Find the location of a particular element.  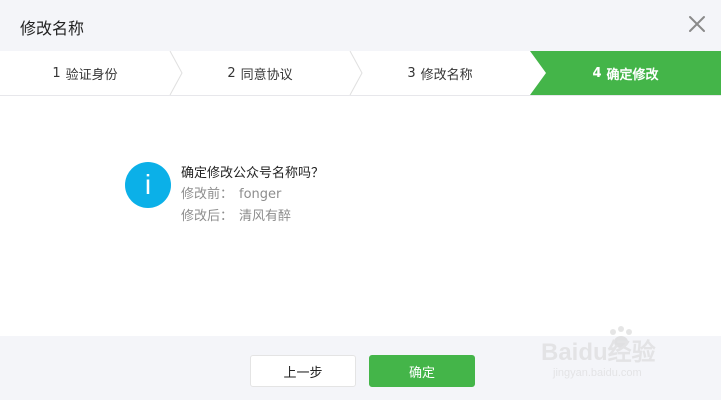

after-value: 清风有醉 is located at coordinates (265, 216).